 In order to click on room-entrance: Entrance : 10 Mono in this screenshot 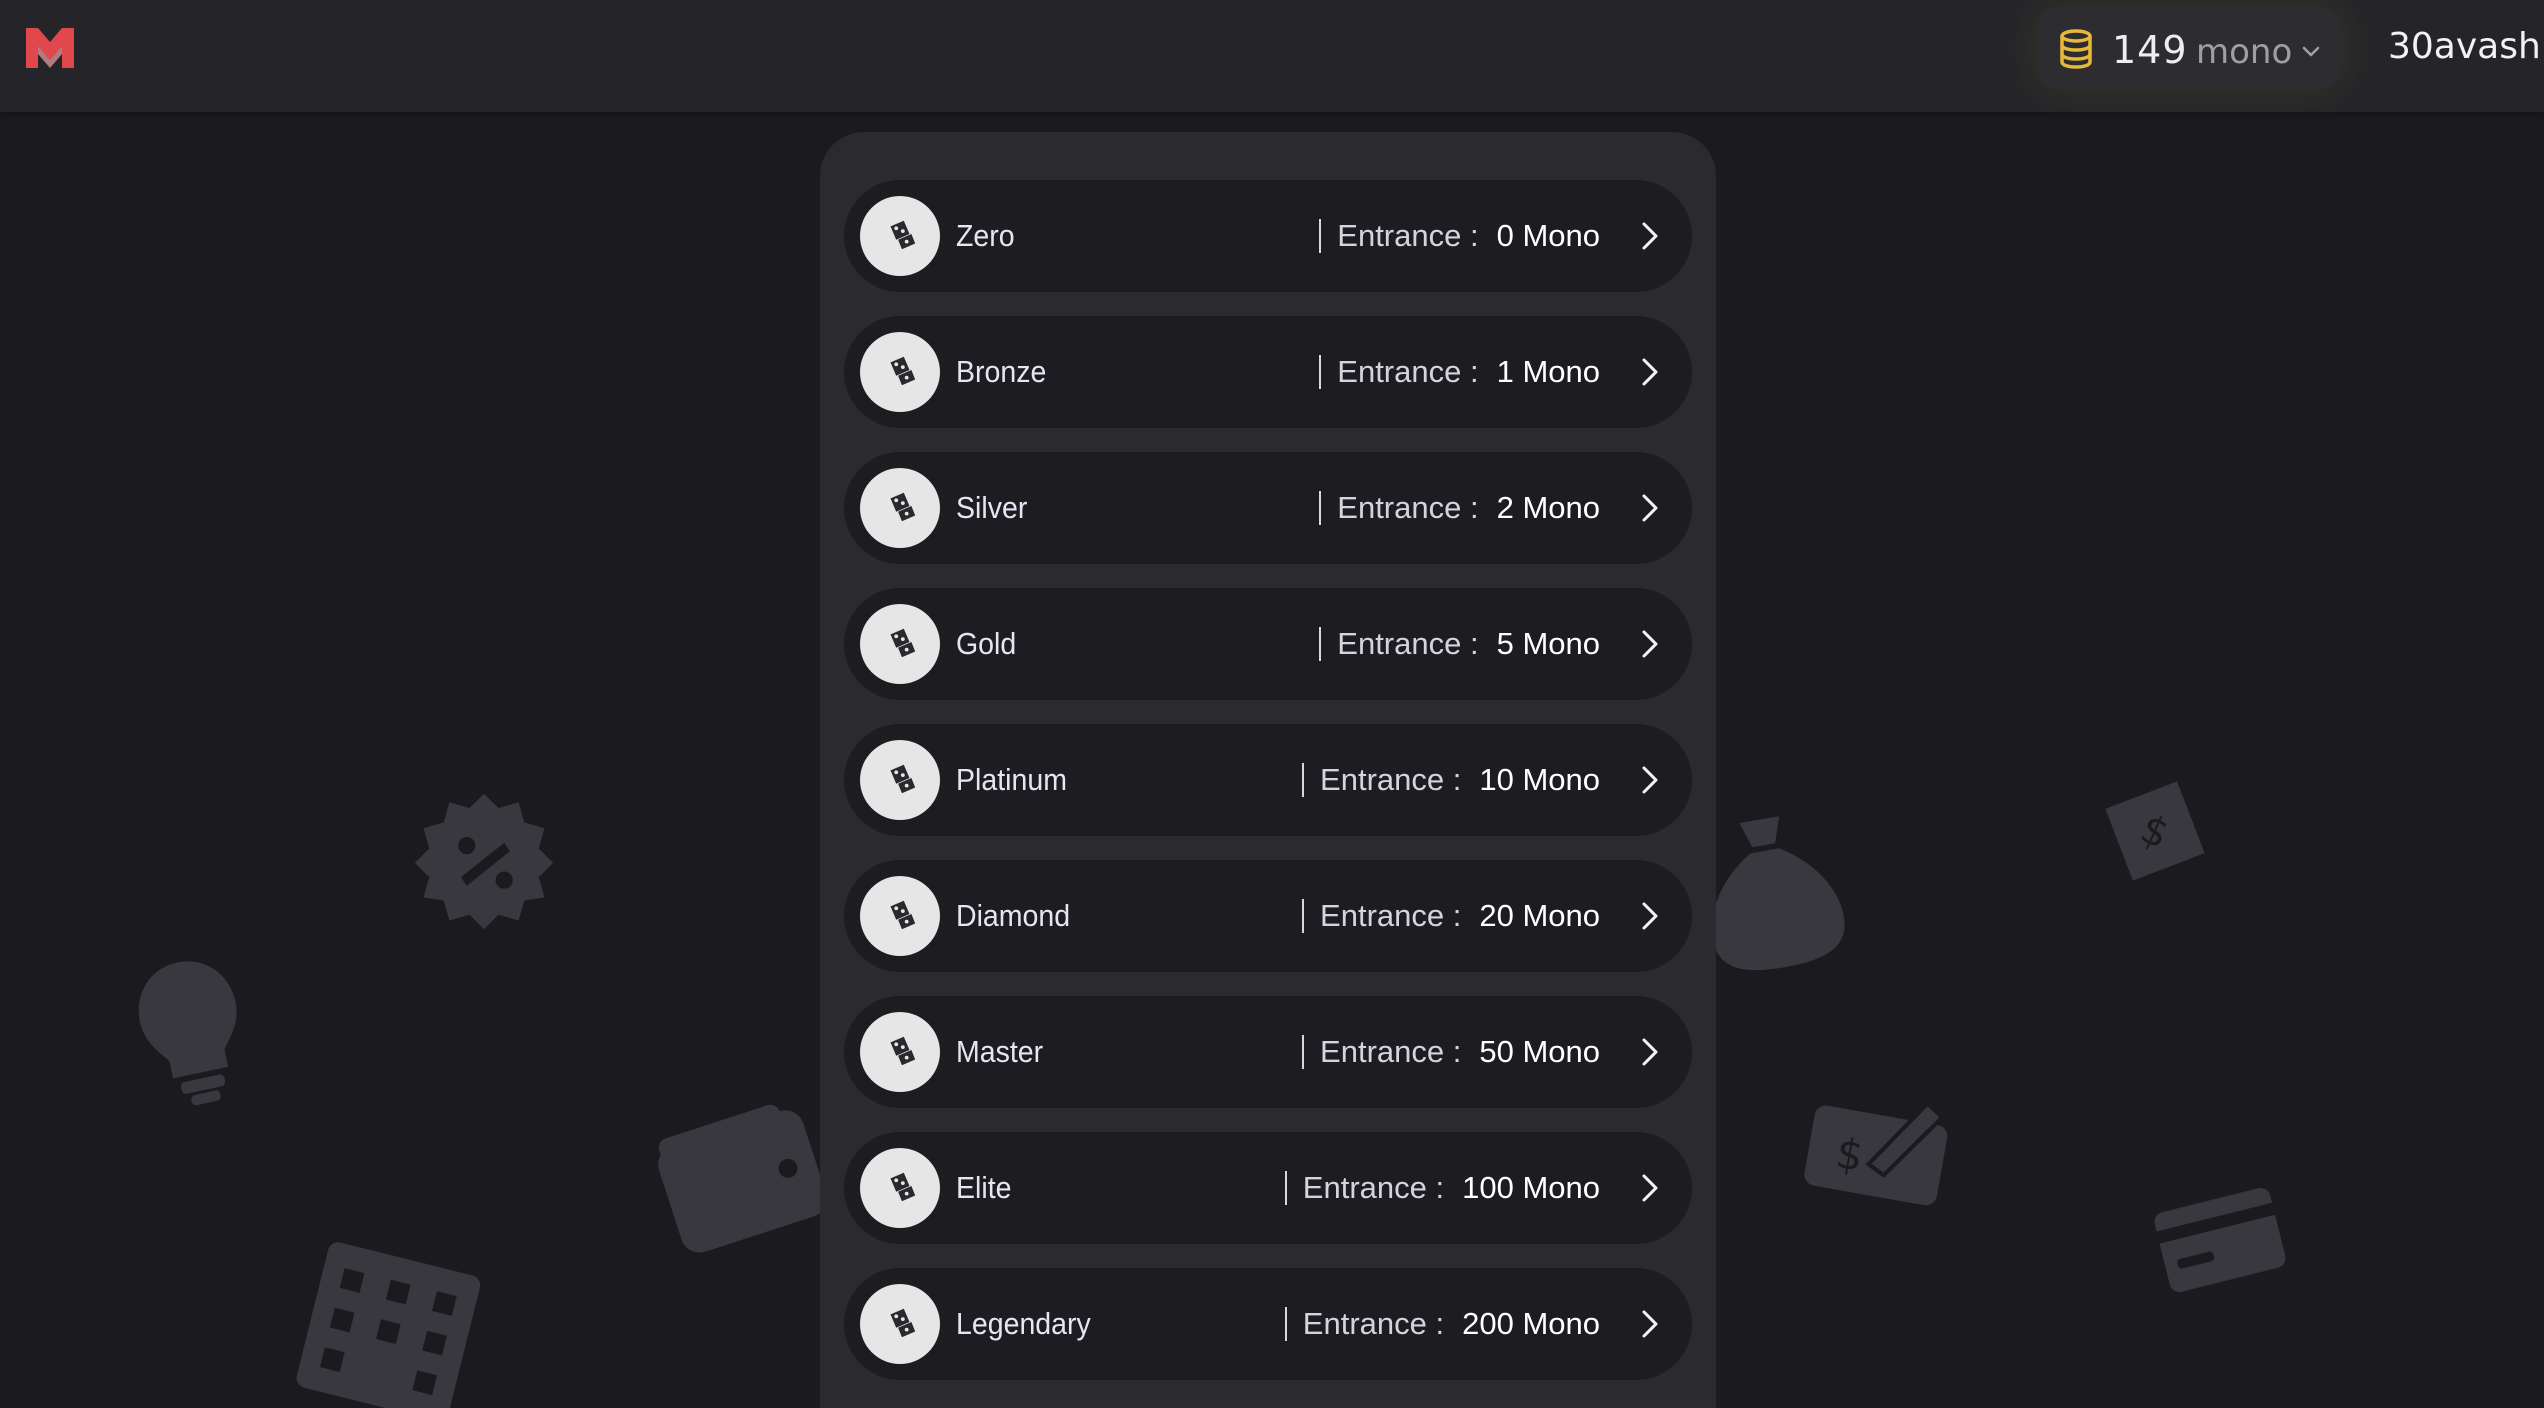, I will do `click(1451, 780)`.